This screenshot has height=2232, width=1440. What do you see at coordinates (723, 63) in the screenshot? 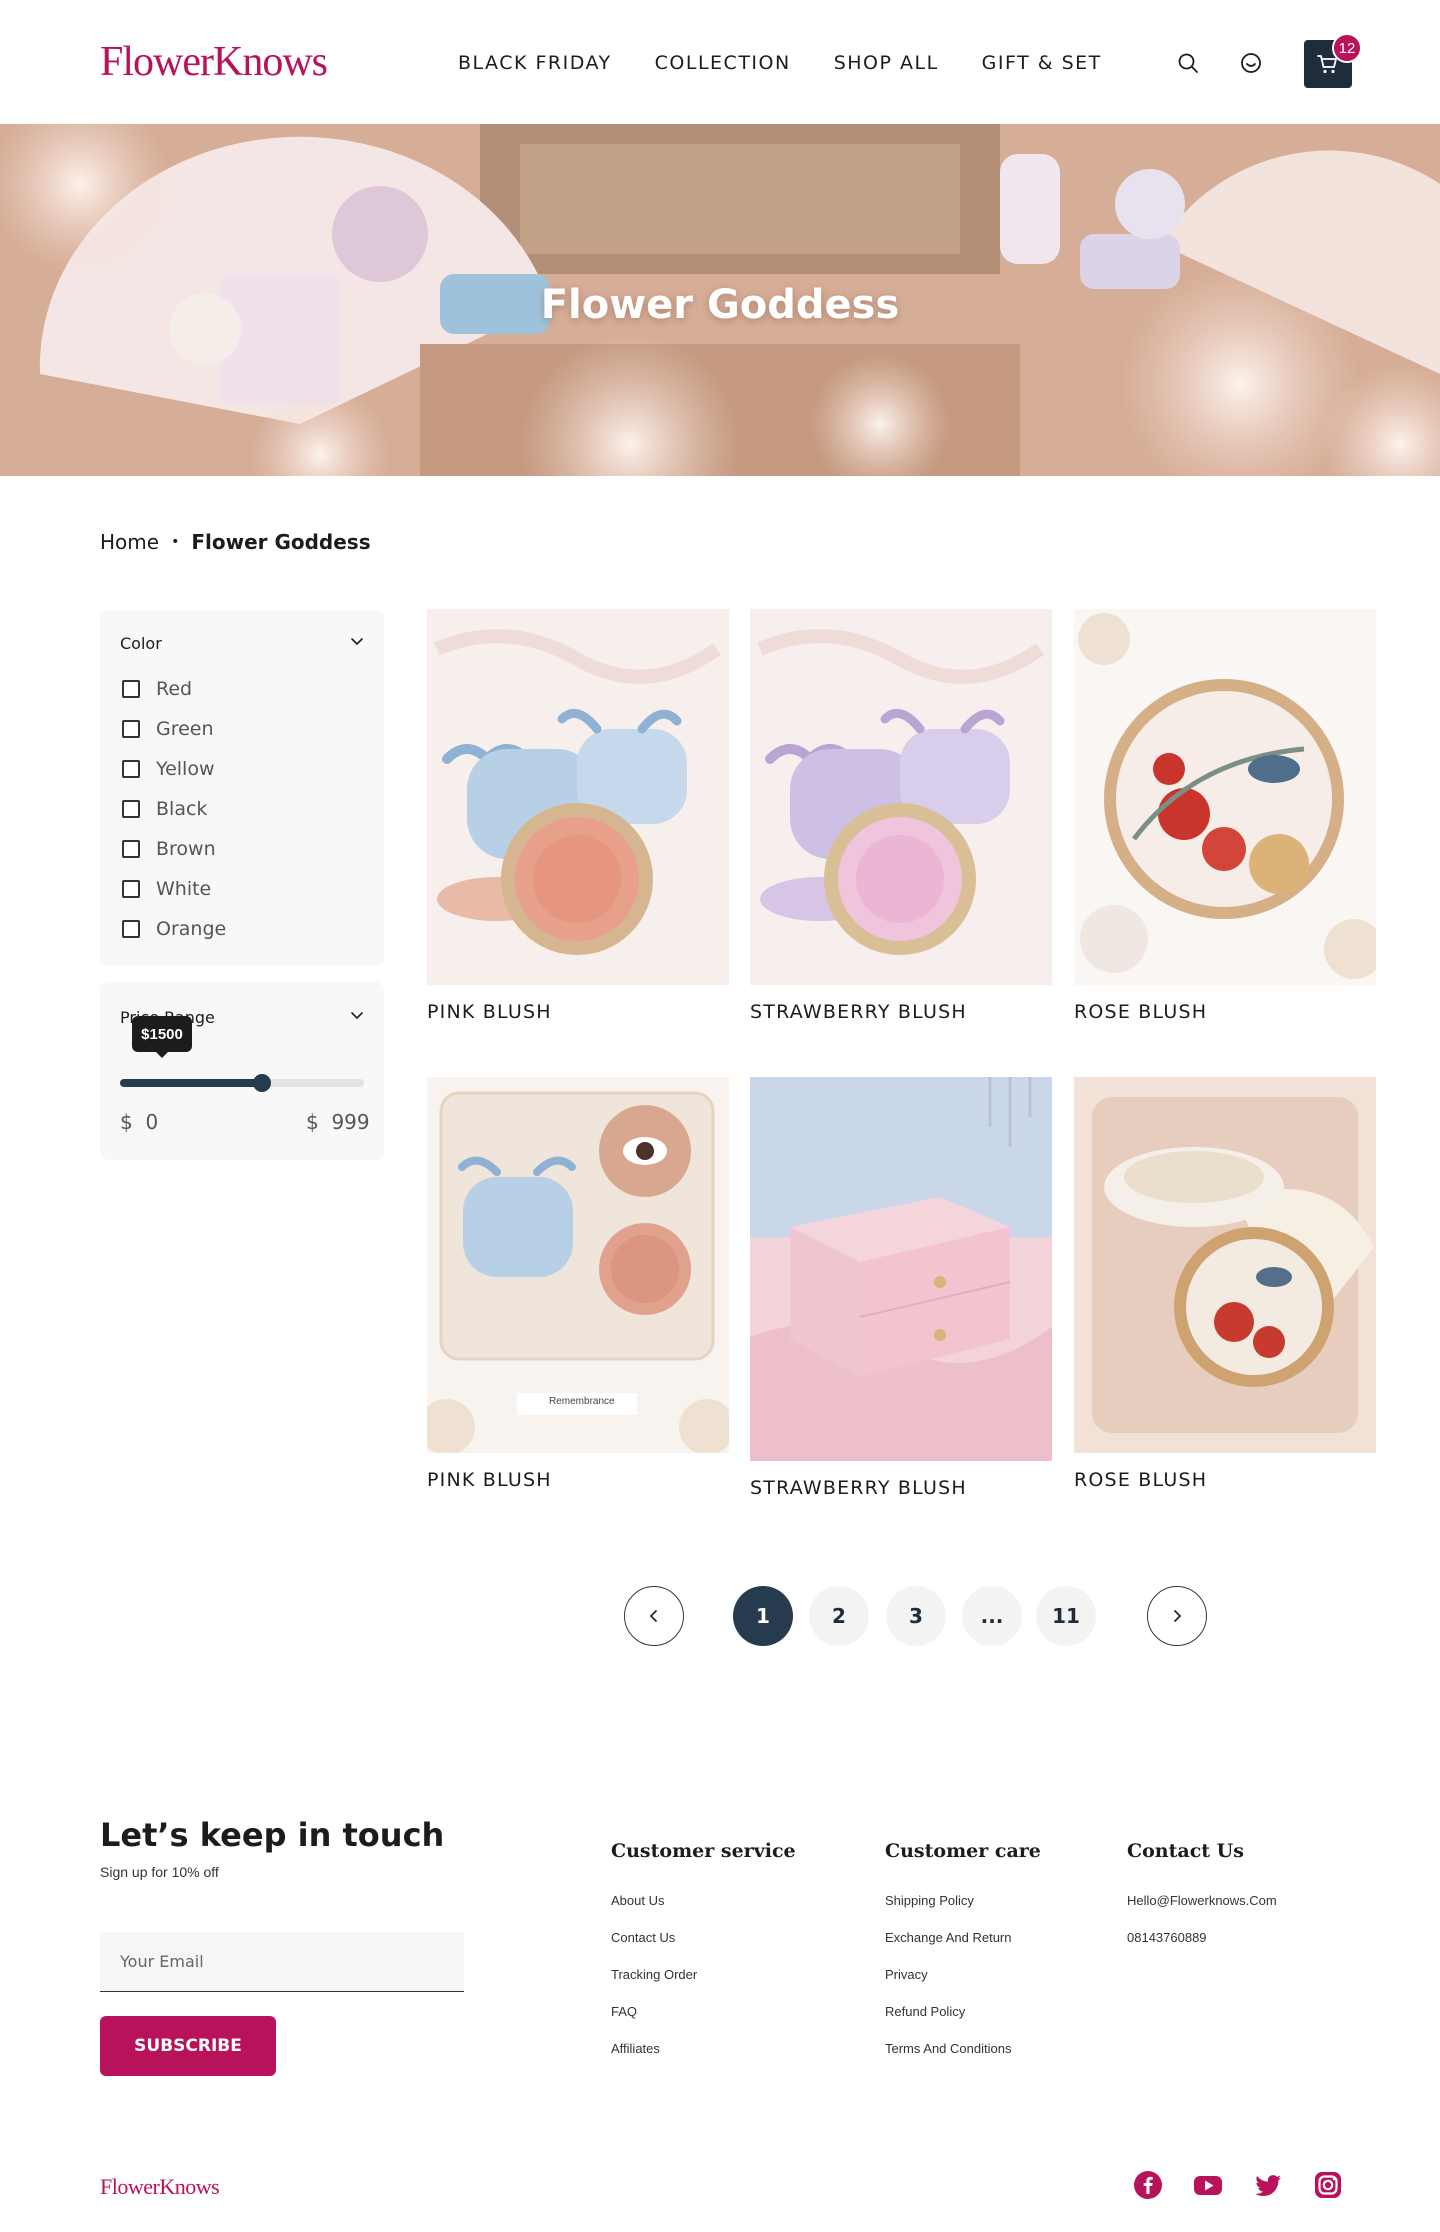
I see `nav-collection: COLLECTION` at bounding box center [723, 63].